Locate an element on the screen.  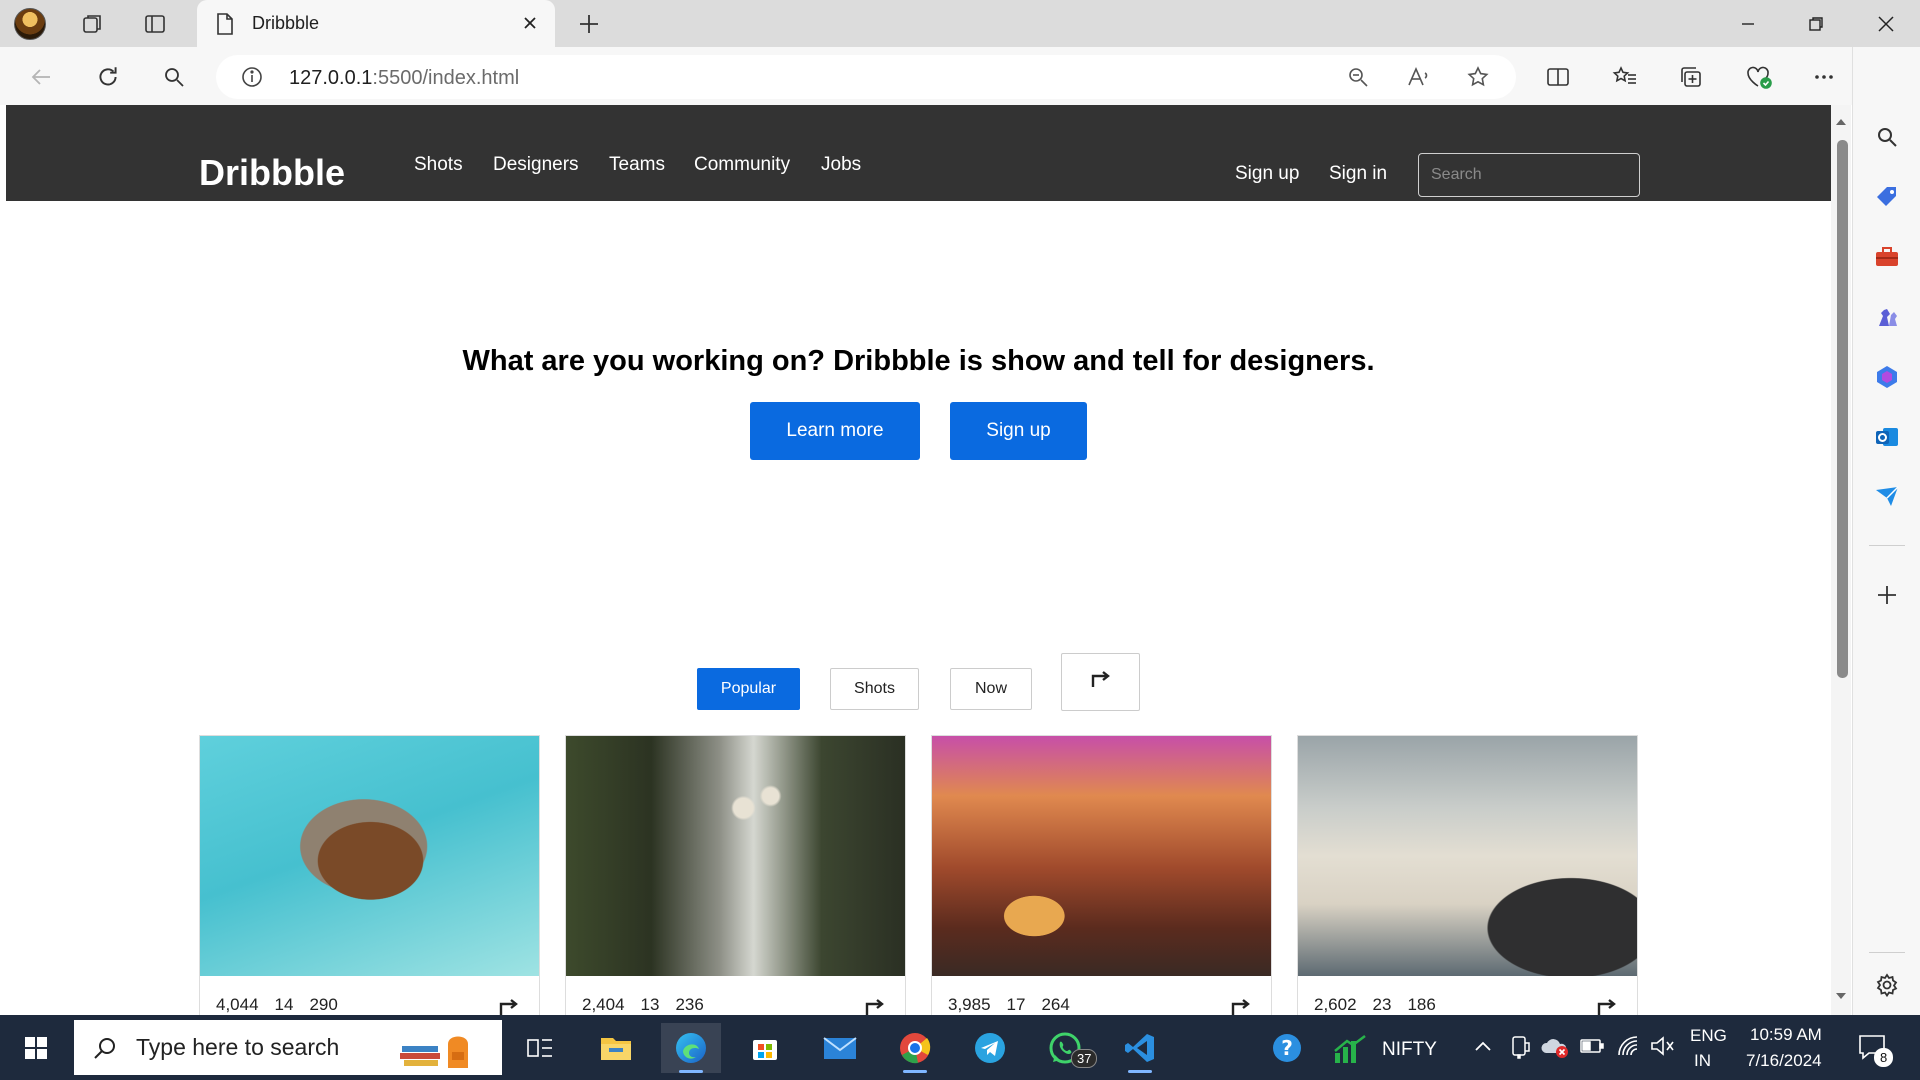
nav-jobs: Jobs is located at coordinates (841, 165).